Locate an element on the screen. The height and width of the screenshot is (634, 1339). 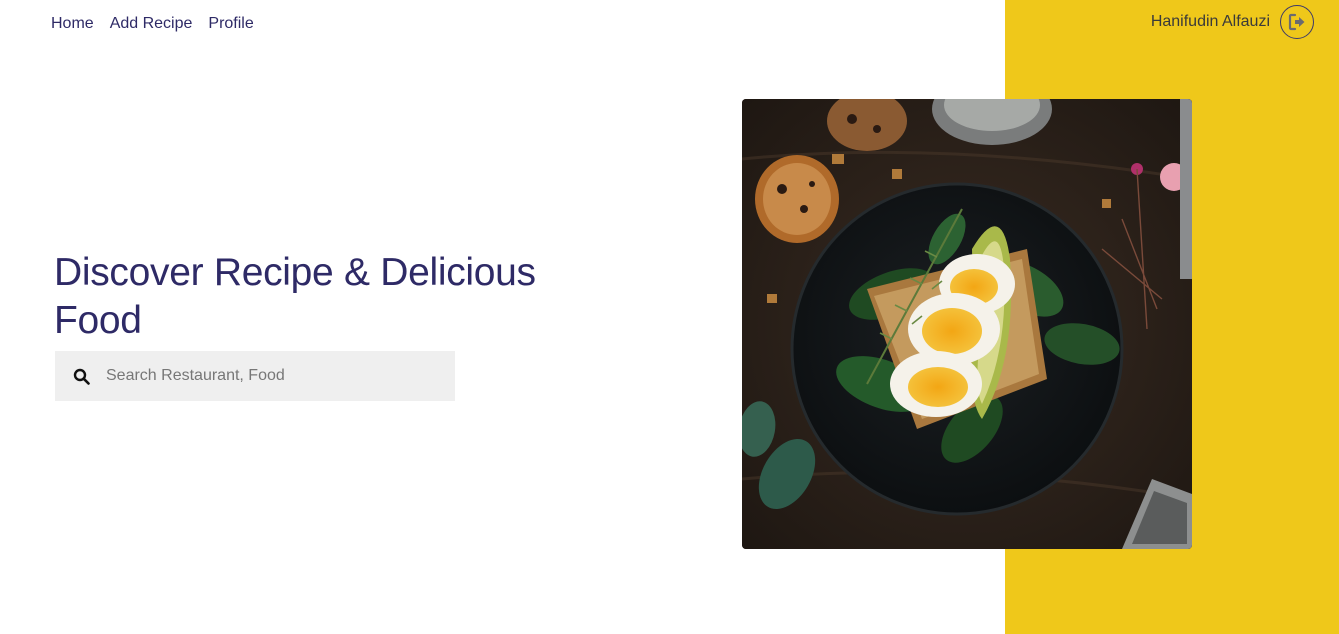
main-nav: Home Add Recipe Profile is located at coordinates (152, 24).